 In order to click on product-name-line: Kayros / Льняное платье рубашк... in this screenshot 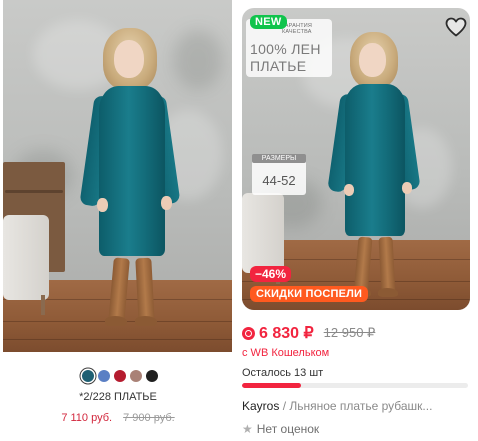, I will do `click(358, 406)`.